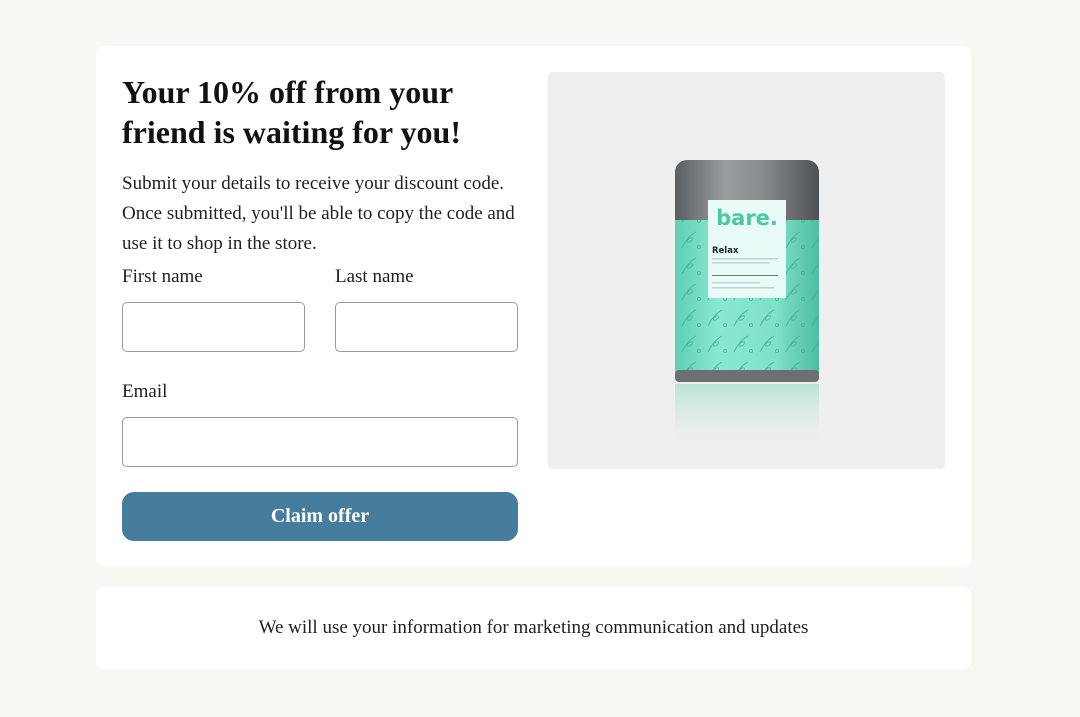 The image size is (1080, 717). What do you see at coordinates (747, 307) in the screenshot?
I see `product-tin-illustration: bare. Relax` at bounding box center [747, 307].